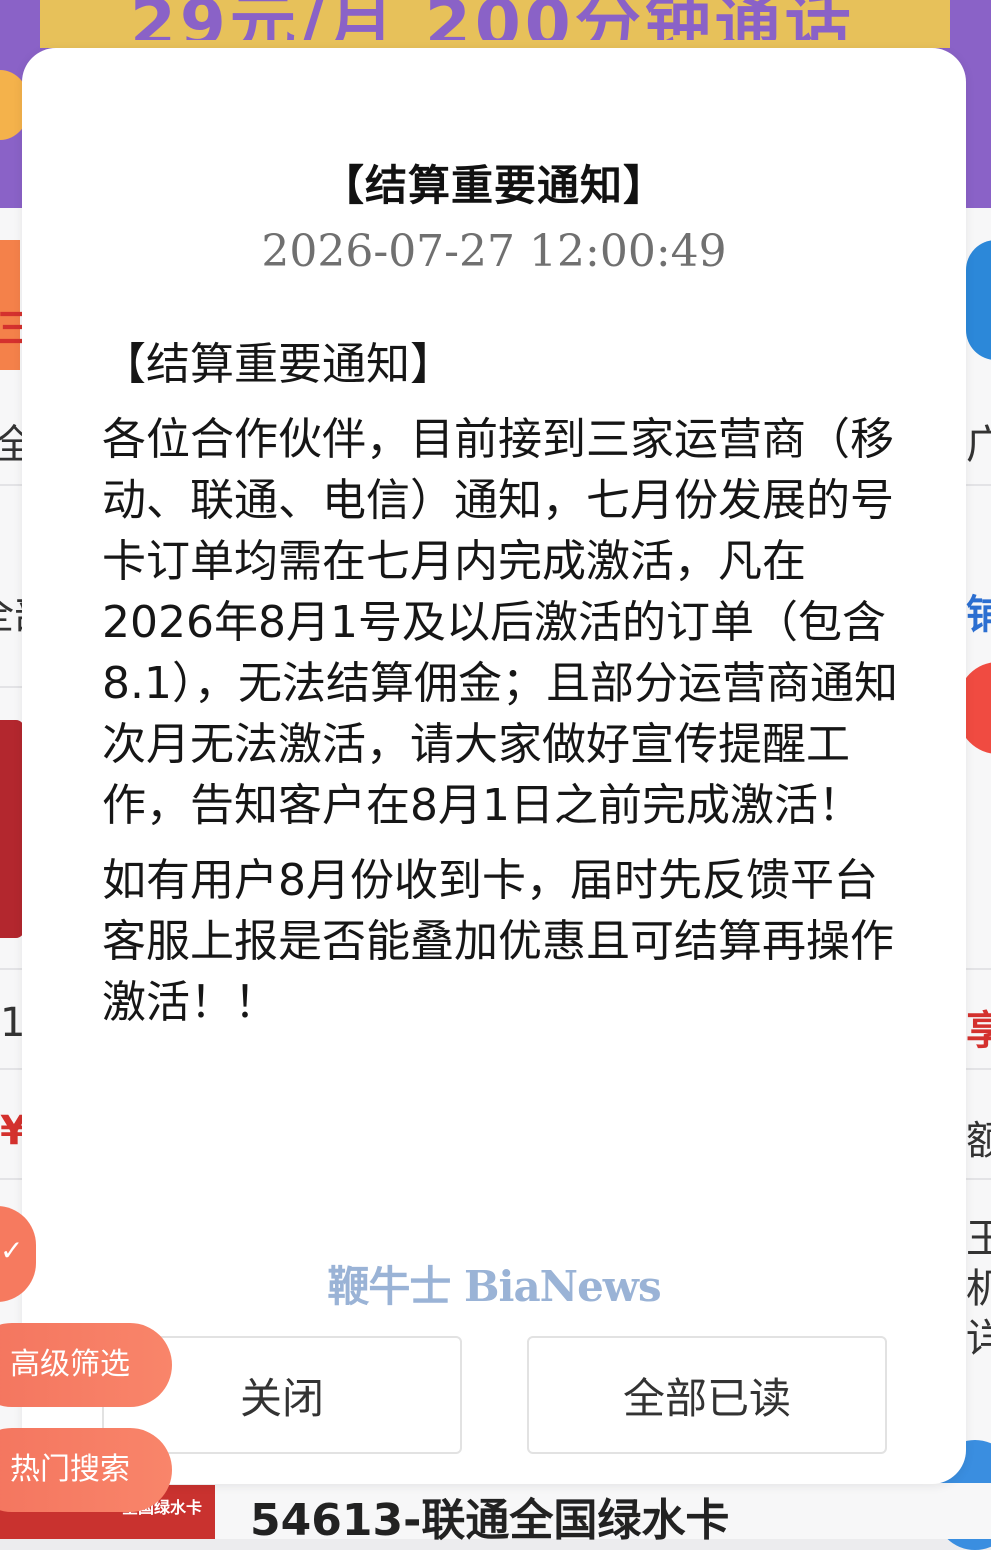  Describe the element at coordinates (494, 251) in the screenshot. I see `dialog-timestamp: 2026-07-27 12:00:49` at that location.